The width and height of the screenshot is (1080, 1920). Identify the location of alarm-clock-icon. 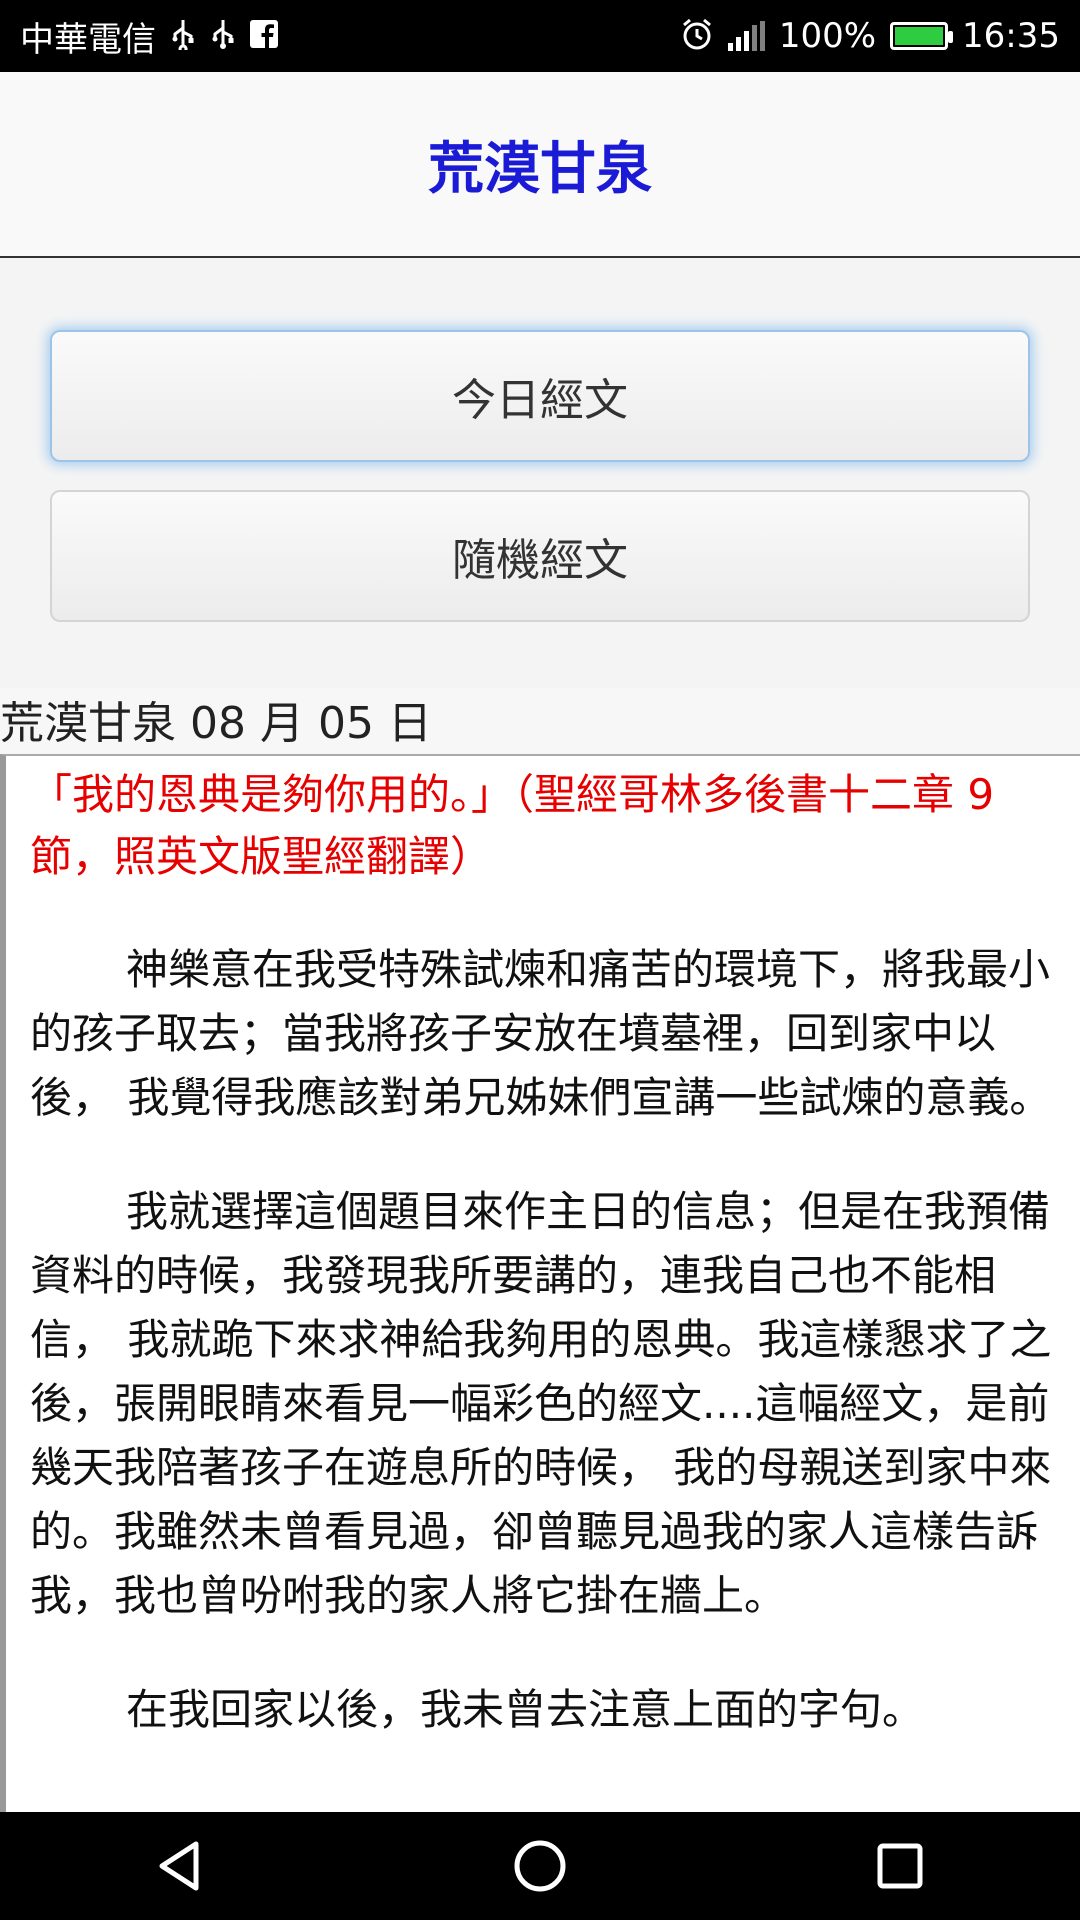
(697, 36).